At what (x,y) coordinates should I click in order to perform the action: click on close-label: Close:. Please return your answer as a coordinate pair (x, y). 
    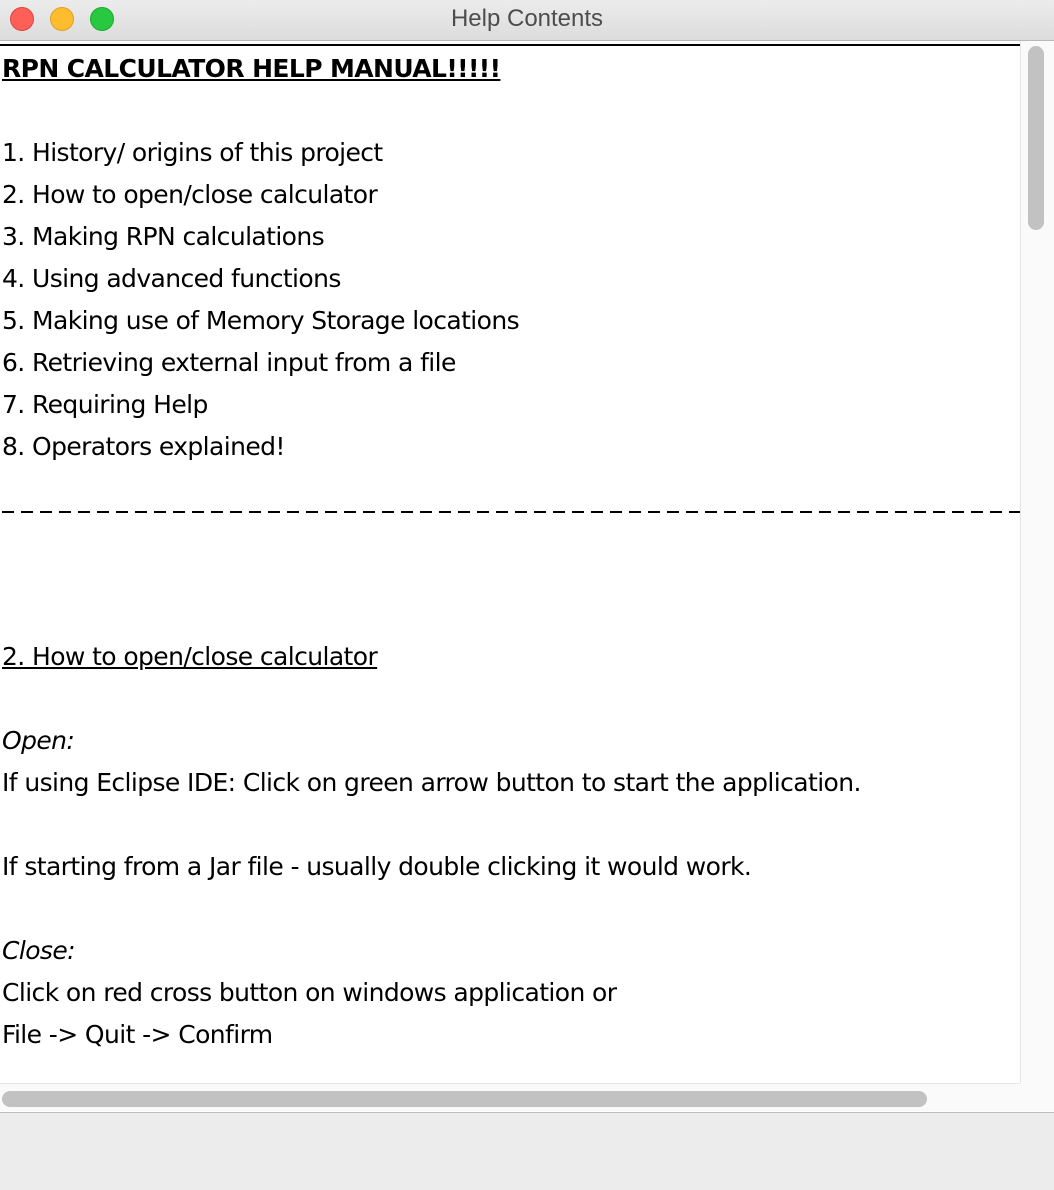
    Looking at the image, I should click on (39, 950).